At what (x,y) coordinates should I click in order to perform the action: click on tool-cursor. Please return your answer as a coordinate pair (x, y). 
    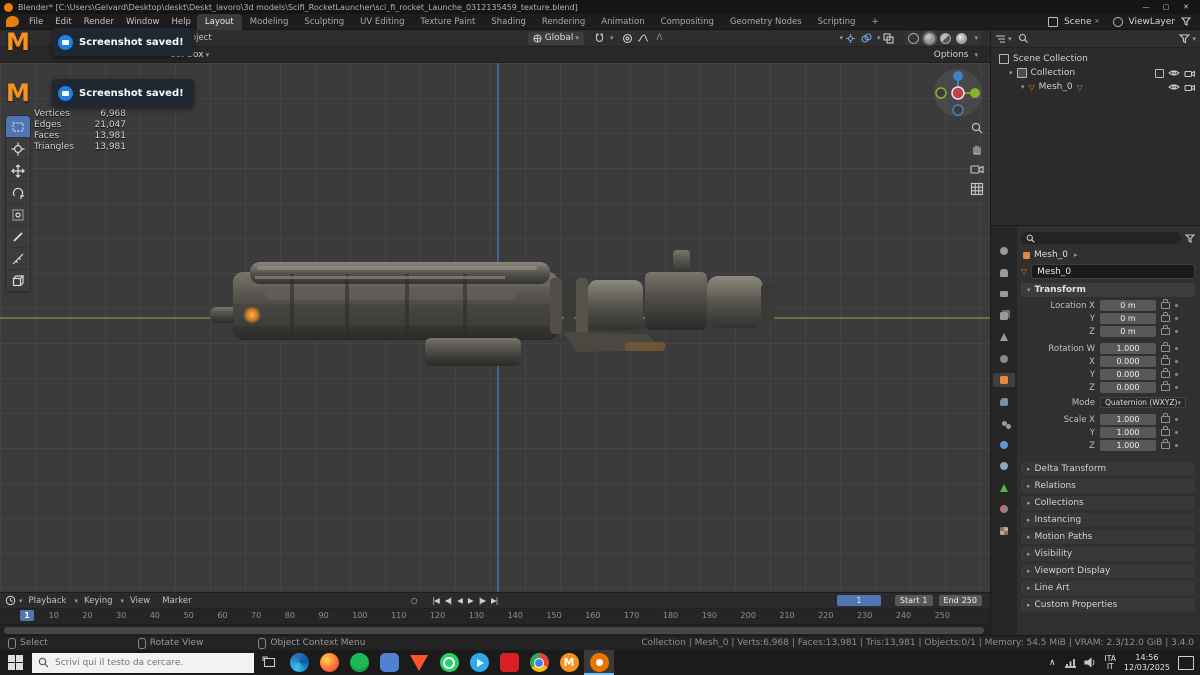
    Looking at the image, I should click on (18, 149).